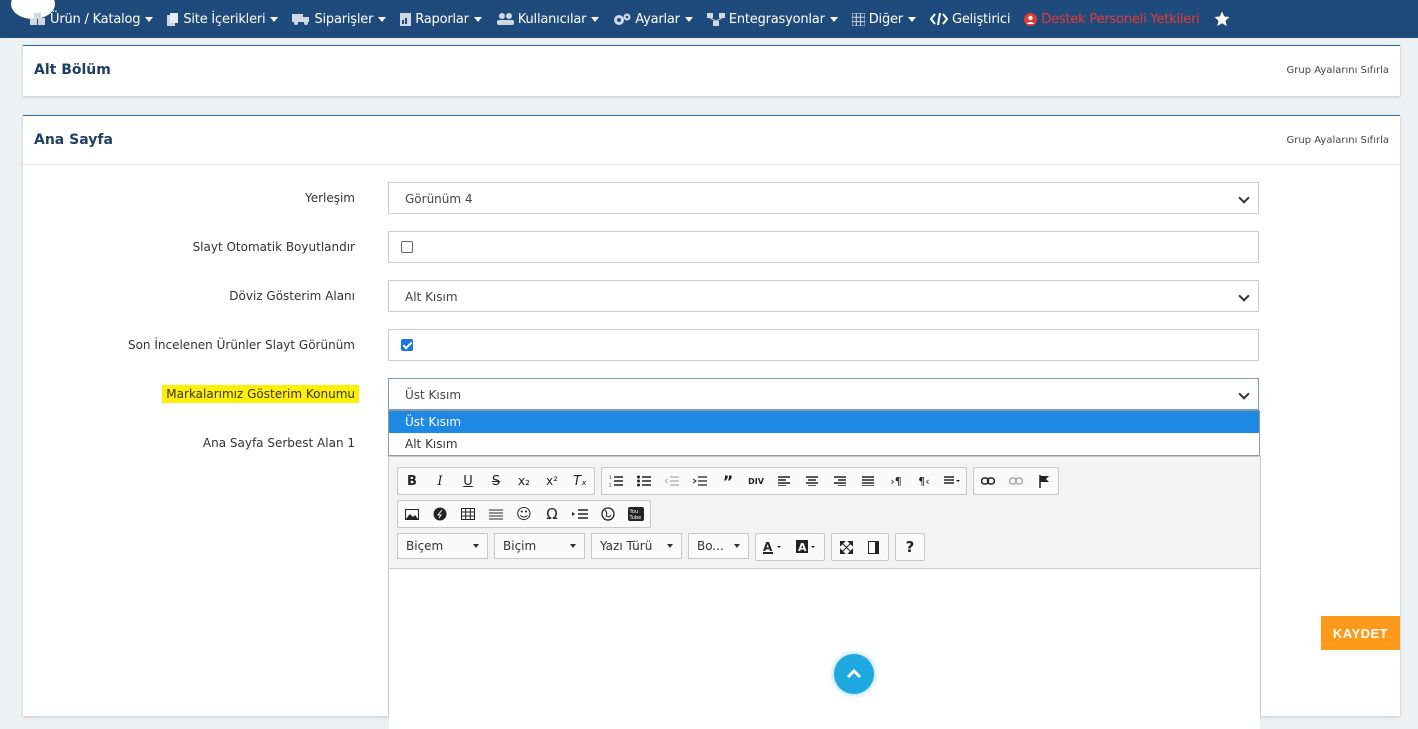 The image size is (1418, 729). I want to click on favorites-star, so click(1224, 19).